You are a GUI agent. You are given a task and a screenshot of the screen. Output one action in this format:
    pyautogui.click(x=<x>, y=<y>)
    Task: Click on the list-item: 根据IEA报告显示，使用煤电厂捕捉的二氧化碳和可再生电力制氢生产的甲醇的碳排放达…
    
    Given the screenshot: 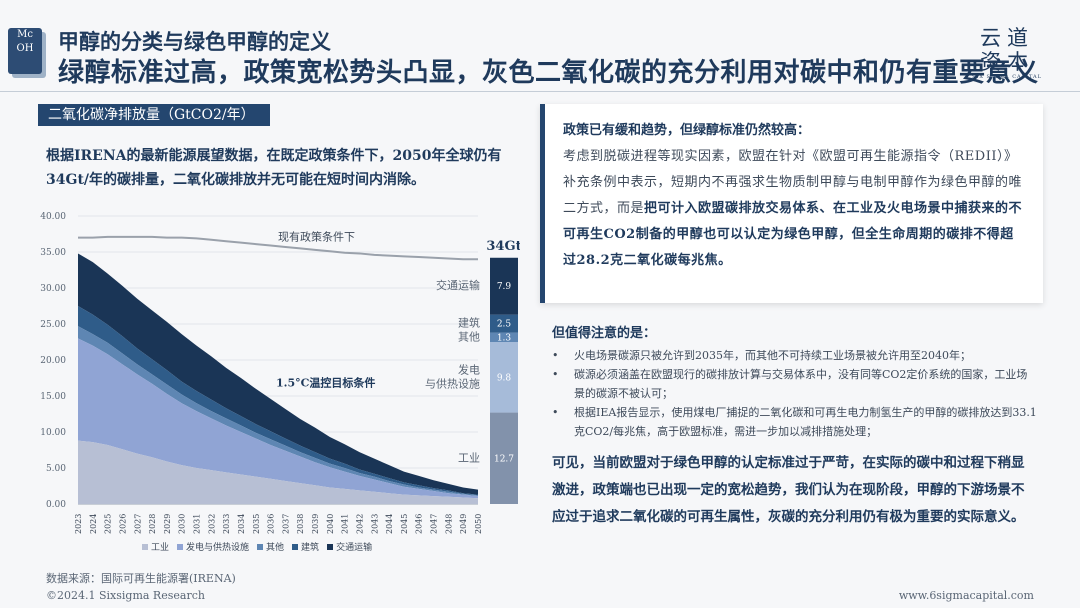 What is the action you would take?
    pyautogui.click(x=795, y=422)
    